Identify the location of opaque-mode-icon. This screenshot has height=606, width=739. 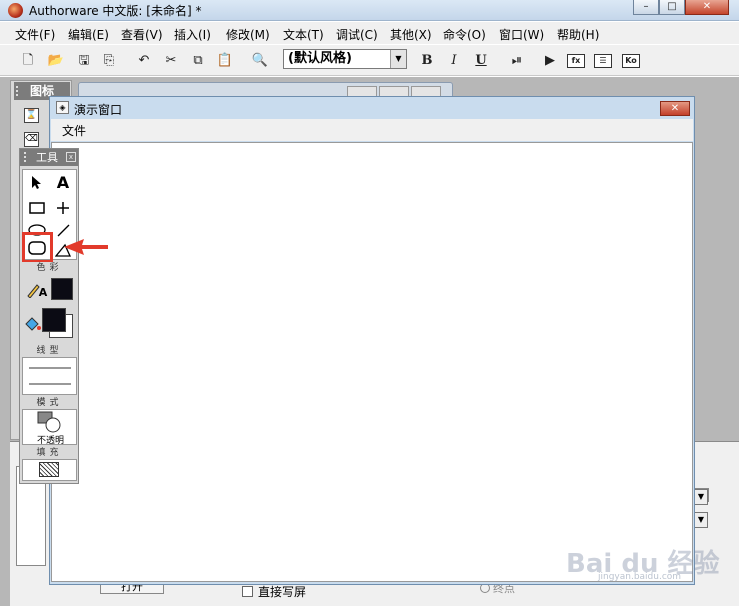
(49, 422).